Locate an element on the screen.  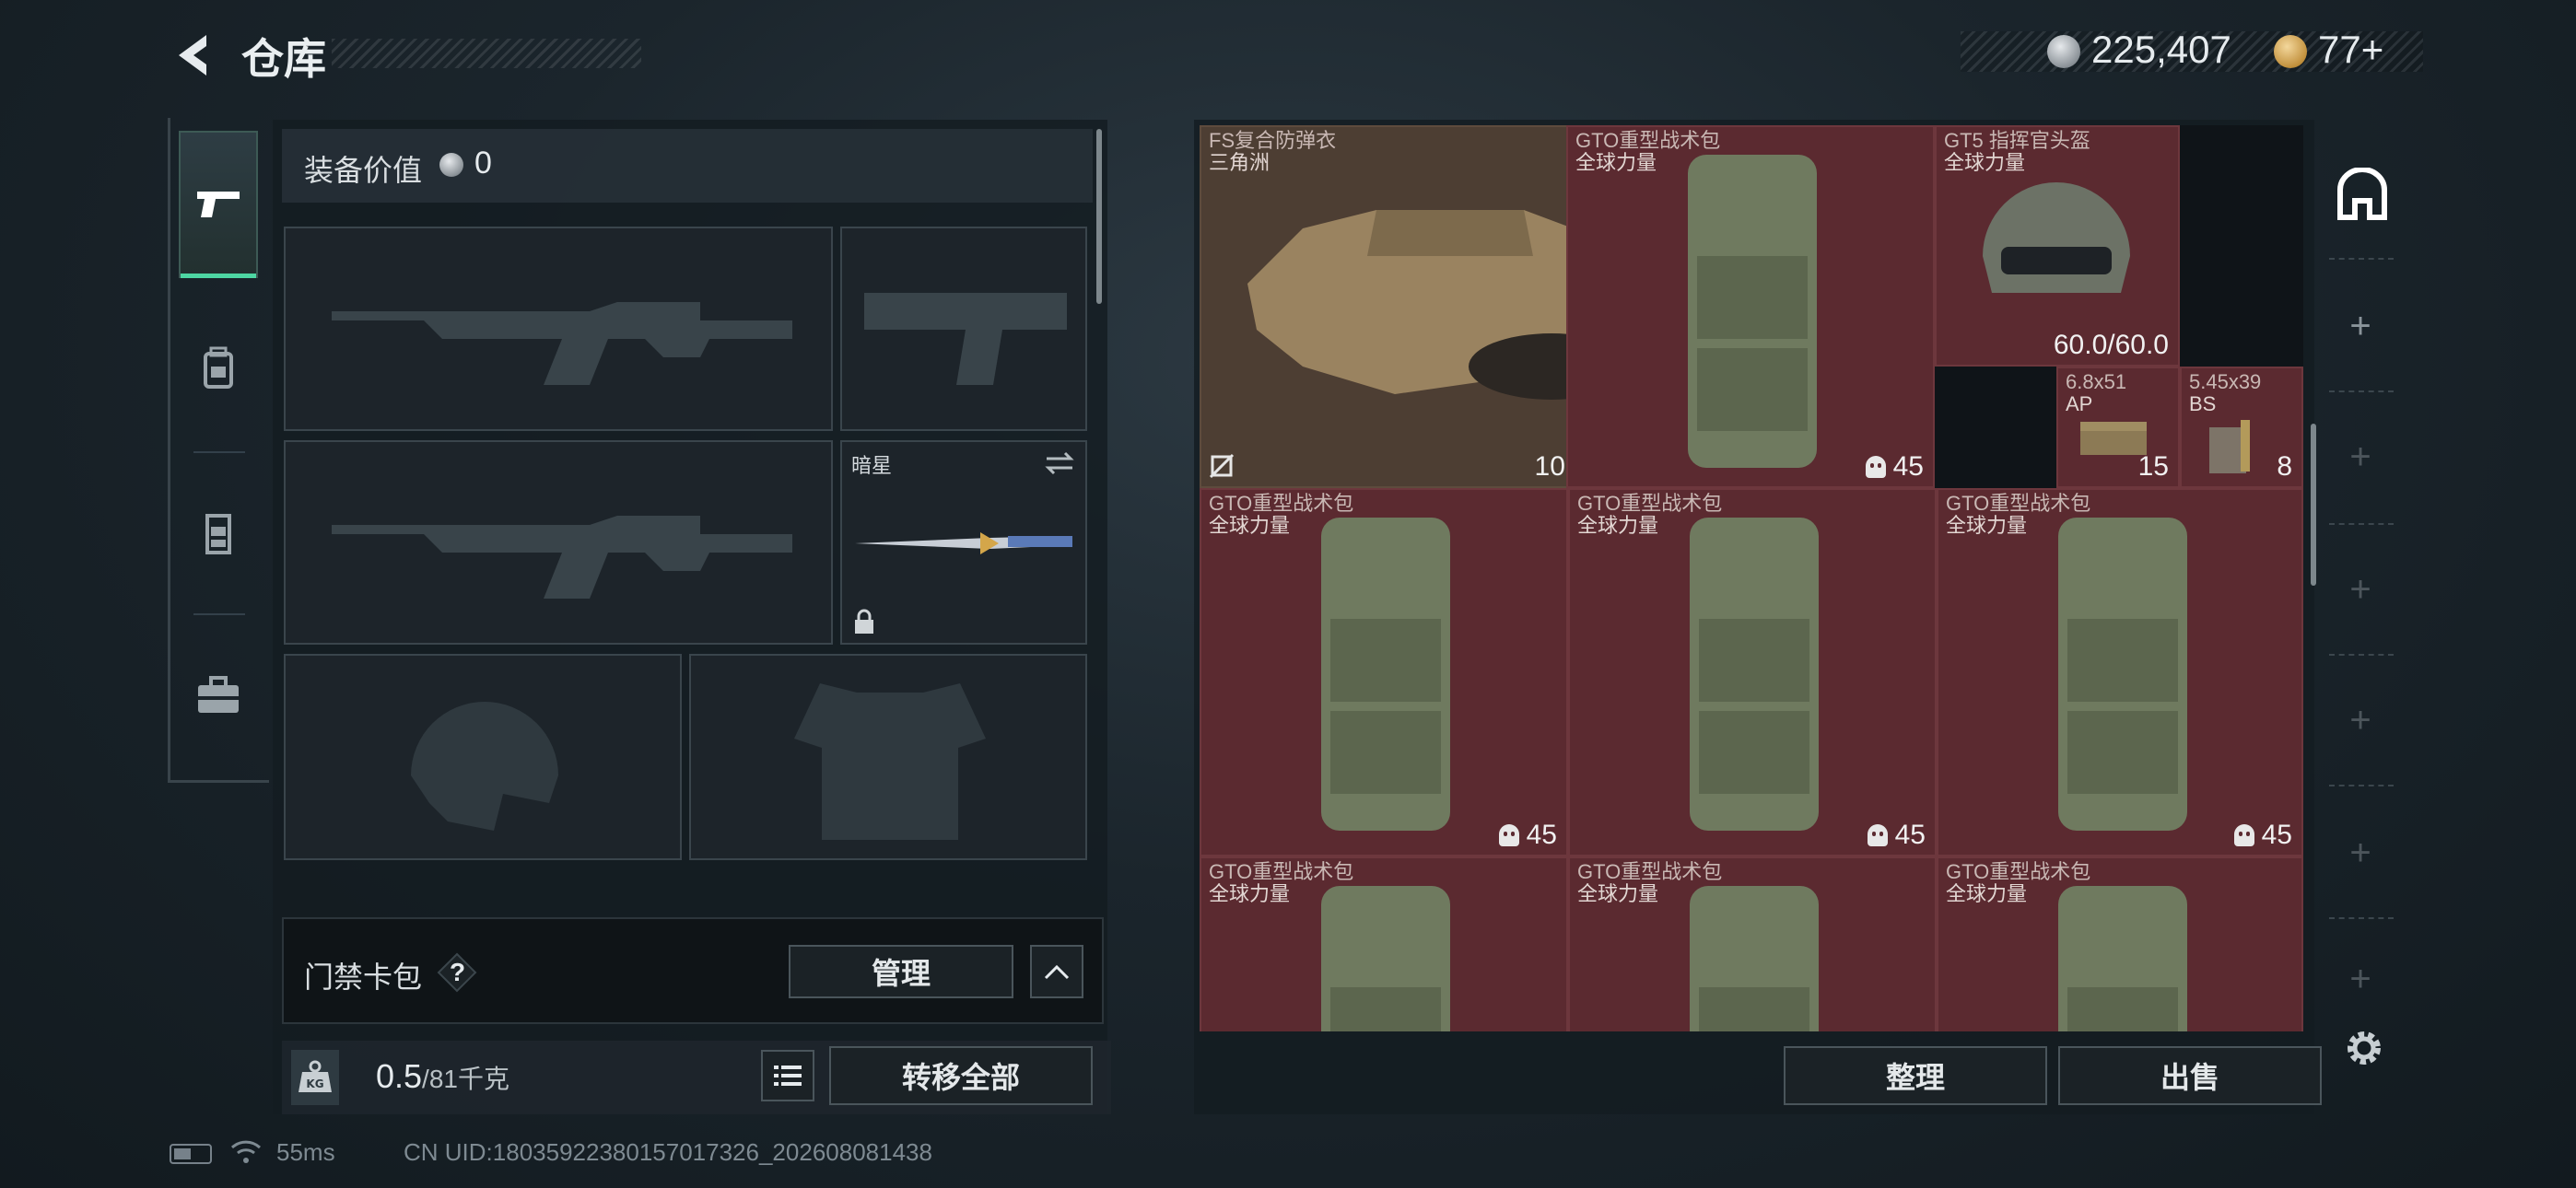
armor-slot is located at coordinates (888, 757).